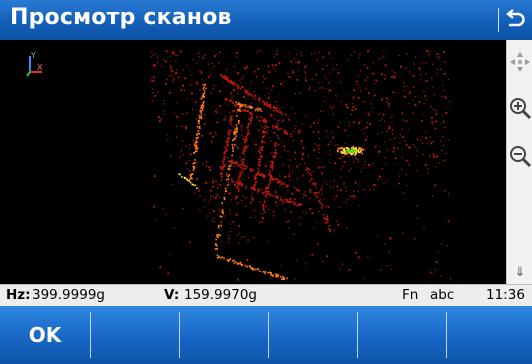  Describe the element at coordinates (442, 295) in the screenshot. I see `input-mode-indicator: abc` at that location.